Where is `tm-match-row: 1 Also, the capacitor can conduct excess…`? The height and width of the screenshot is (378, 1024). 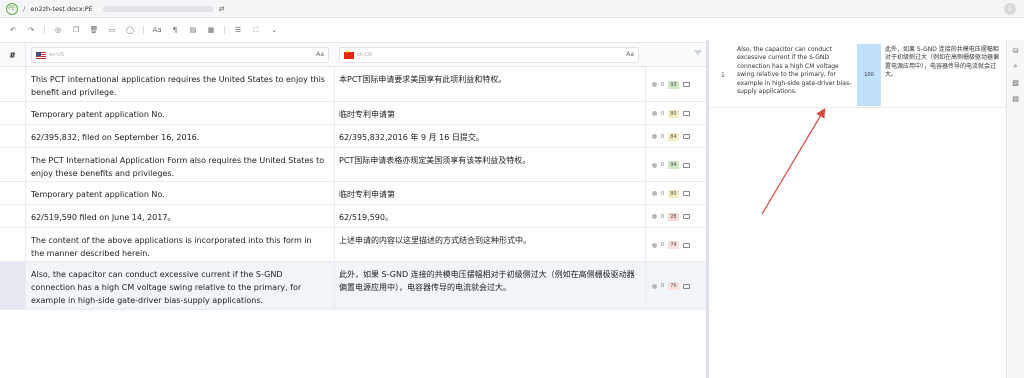 tm-match-row: 1 Also, the capacitor can conduct excess… is located at coordinates (857, 75).